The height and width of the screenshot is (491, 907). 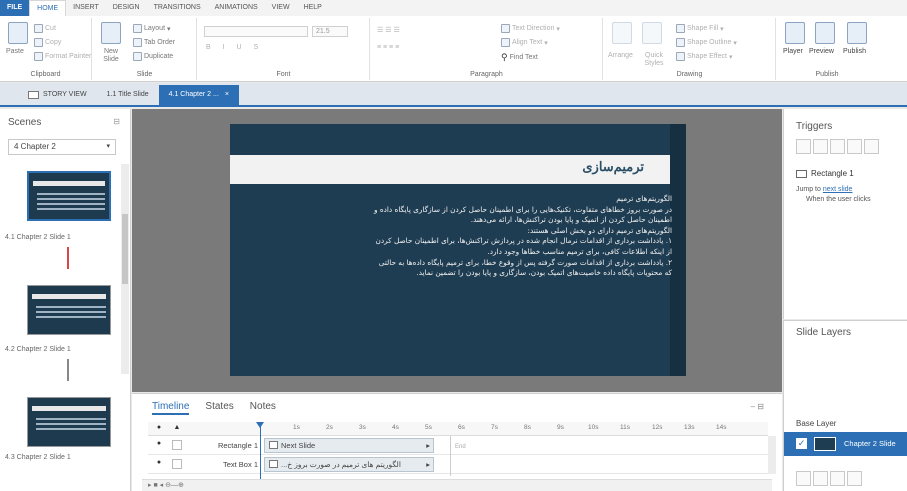 What do you see at coordinates (757, 406) in the screenshot?
I see `panel-window-icons: – ⊟` at bounding box center [757, 406].